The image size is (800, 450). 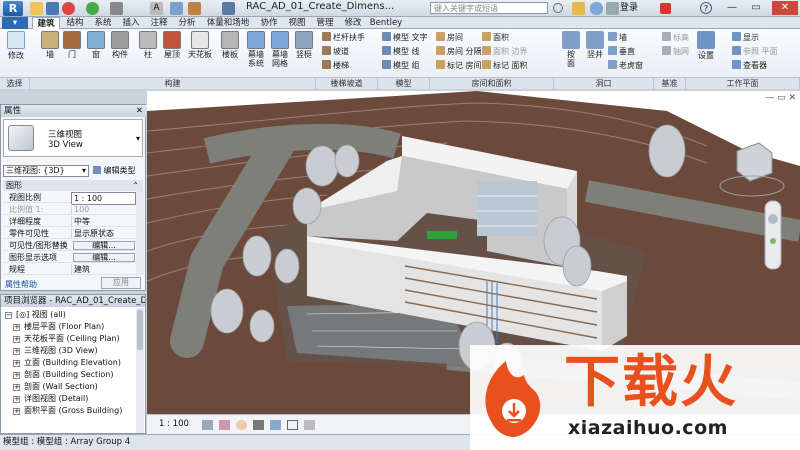 I want to click on ribbon-room-0: 房间, so click(x=449, y=37).